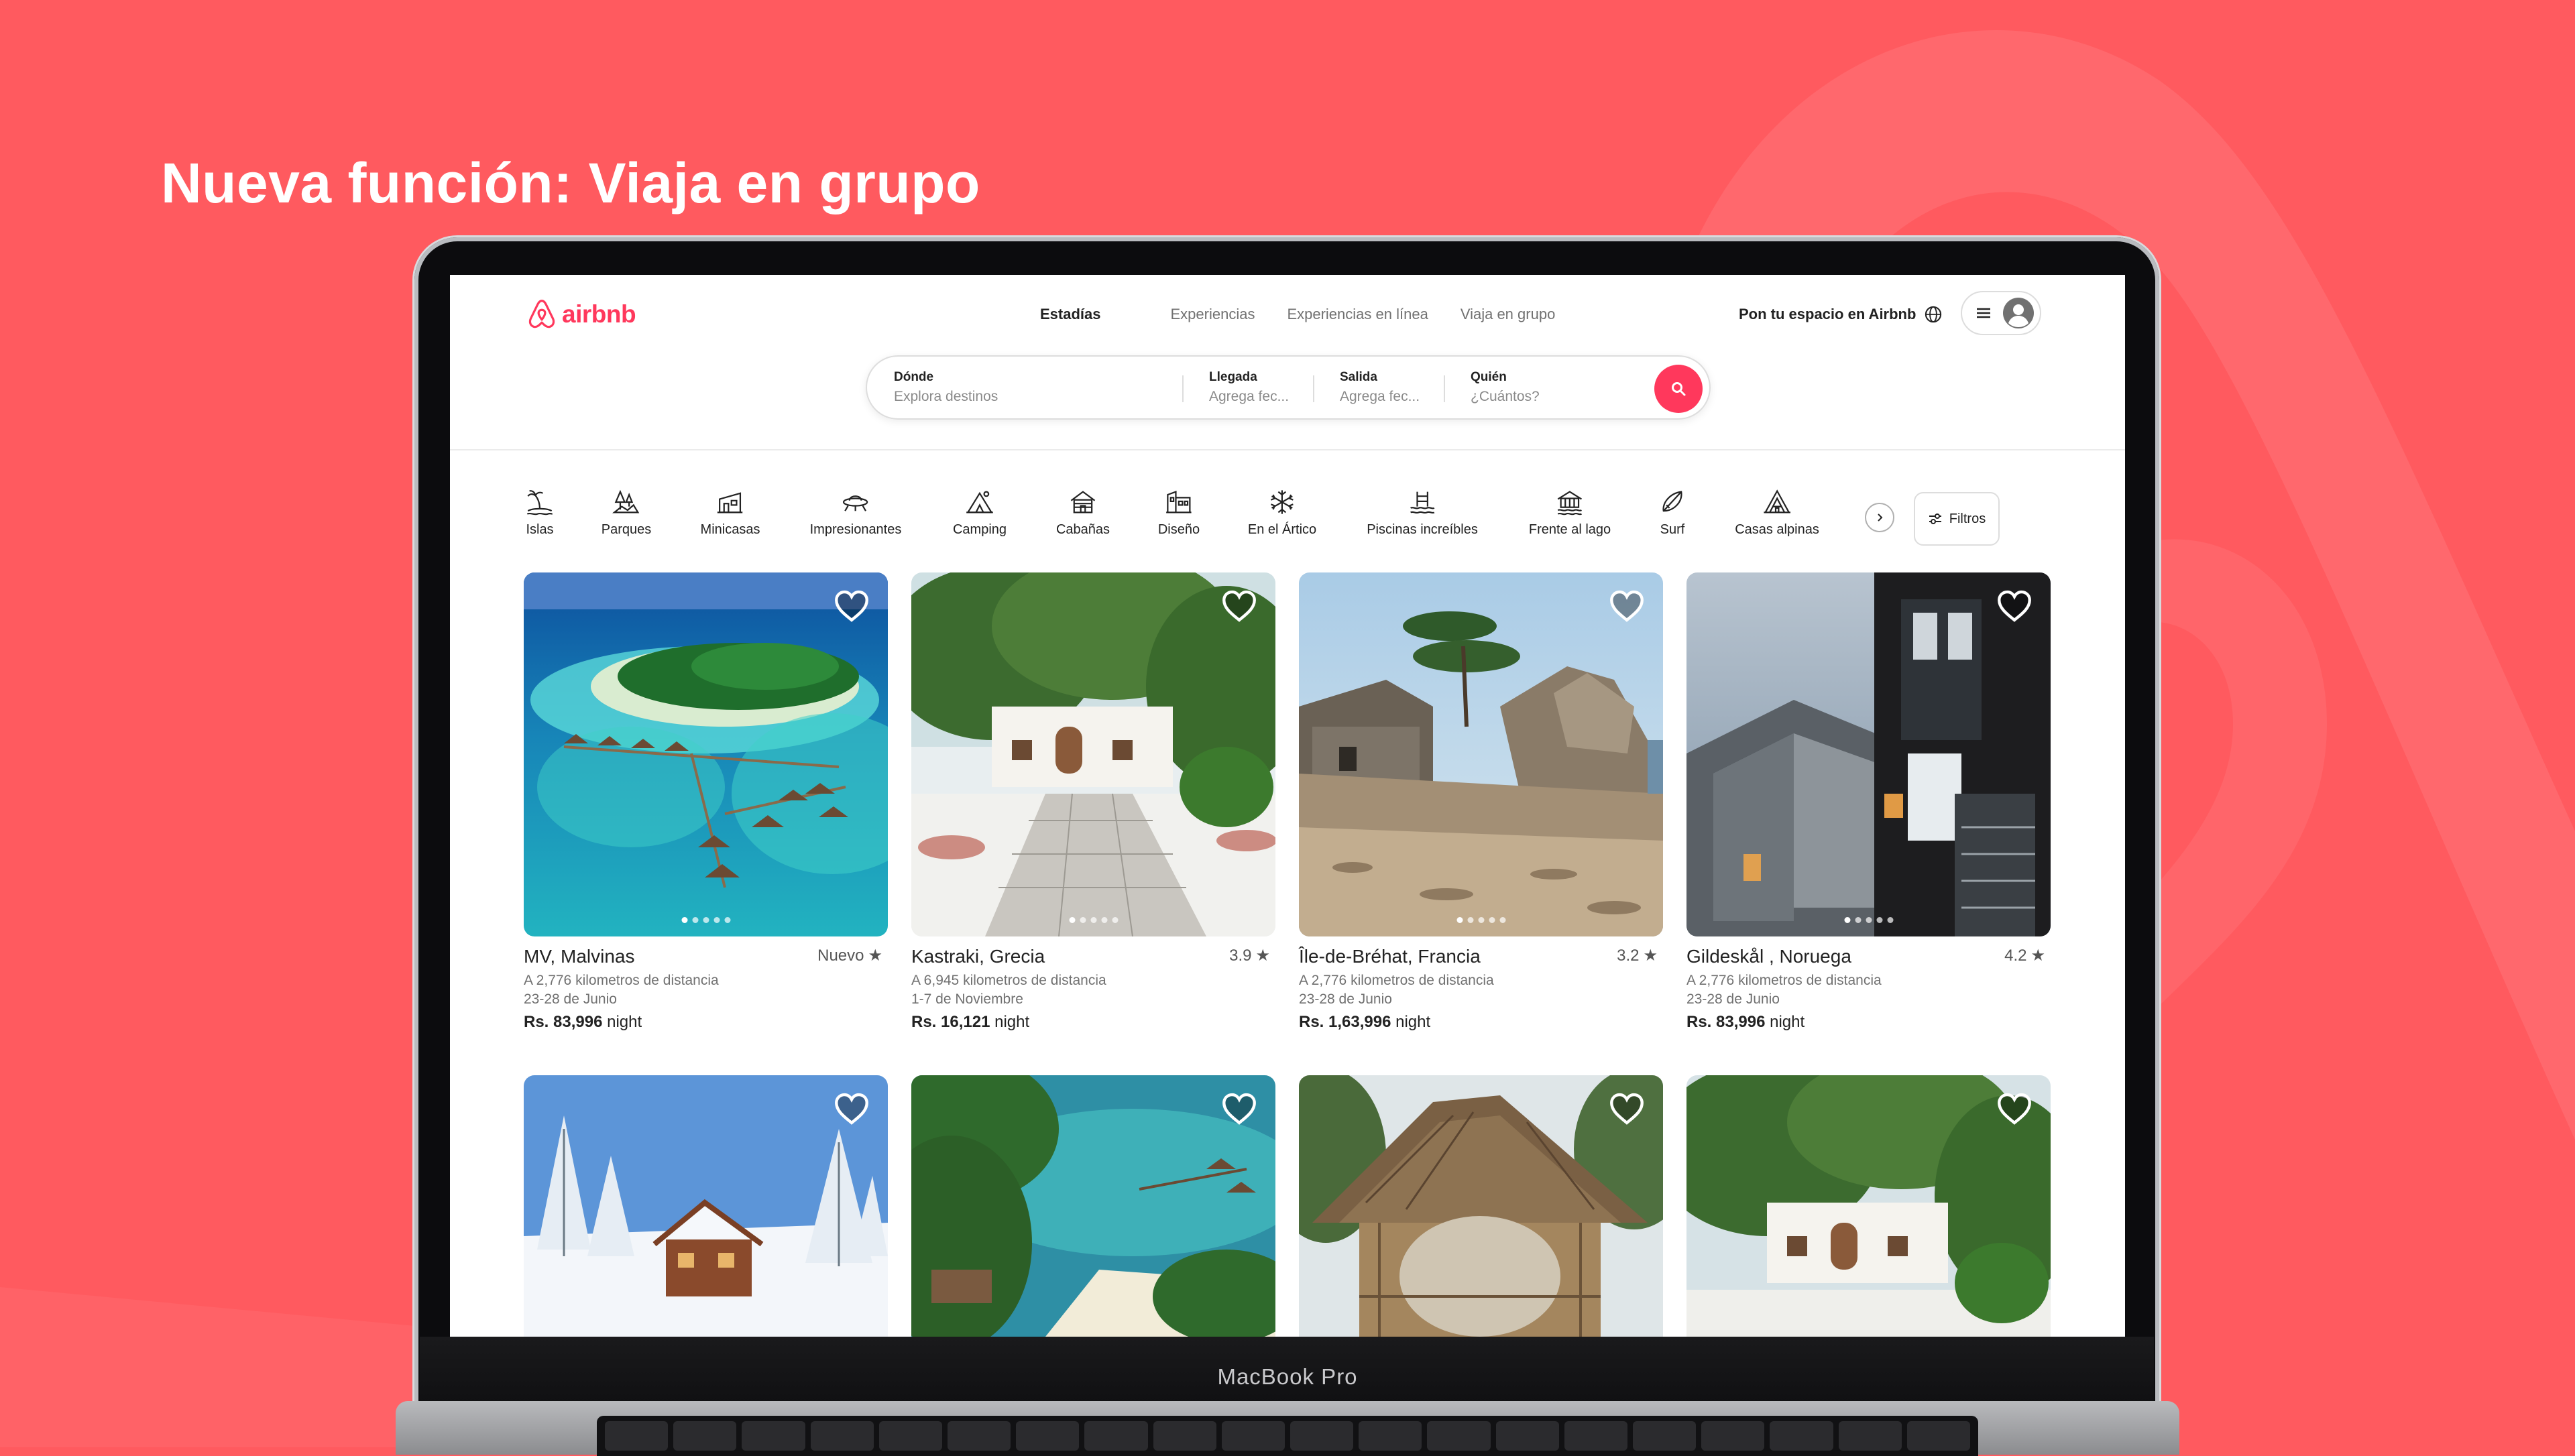 Image resolution: width=2575 pixels, height=1456 pixels. What do you see at coordinates (1179, 512) in the screenshot?
I see `category-diseno: Diseño` at bounding box center [1179, 512].